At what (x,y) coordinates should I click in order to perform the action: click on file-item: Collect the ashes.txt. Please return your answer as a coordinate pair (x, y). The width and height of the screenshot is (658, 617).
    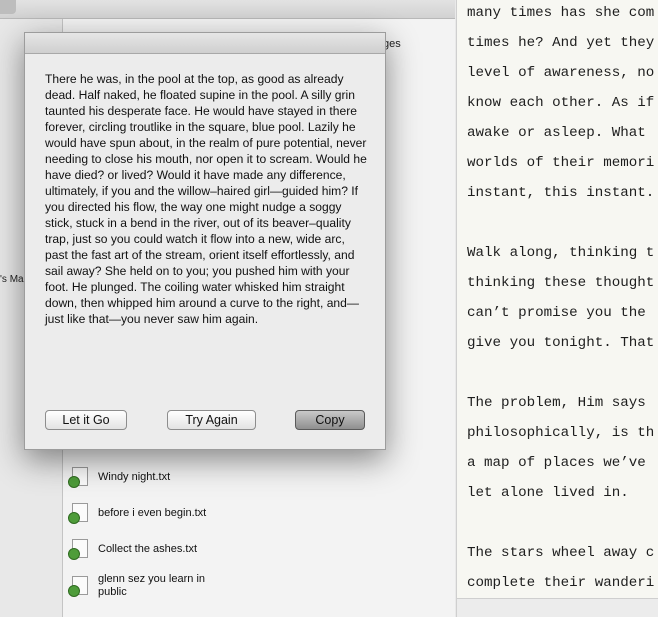
    Looking at the image, I should click on (183, 549).